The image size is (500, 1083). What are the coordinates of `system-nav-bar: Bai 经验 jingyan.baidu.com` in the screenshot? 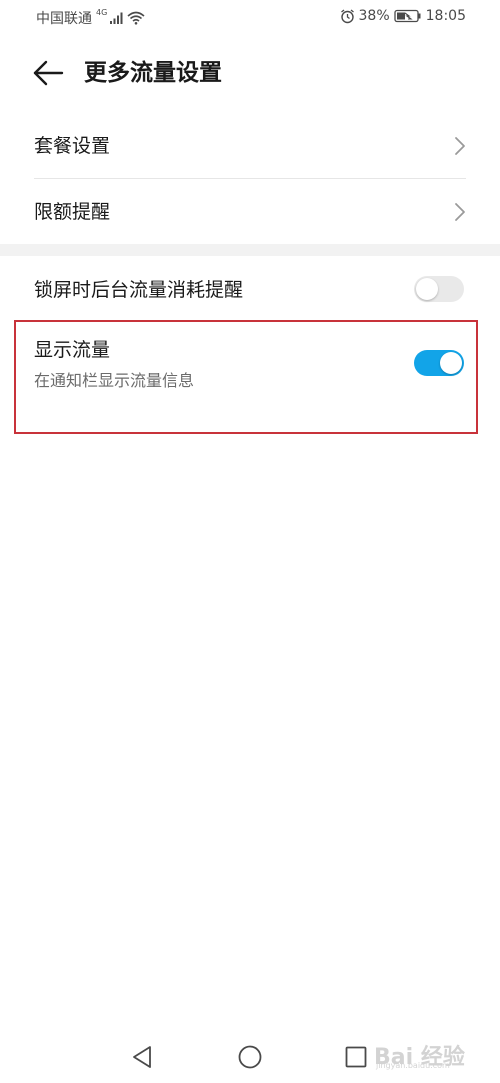 It's located at (250, 1056).